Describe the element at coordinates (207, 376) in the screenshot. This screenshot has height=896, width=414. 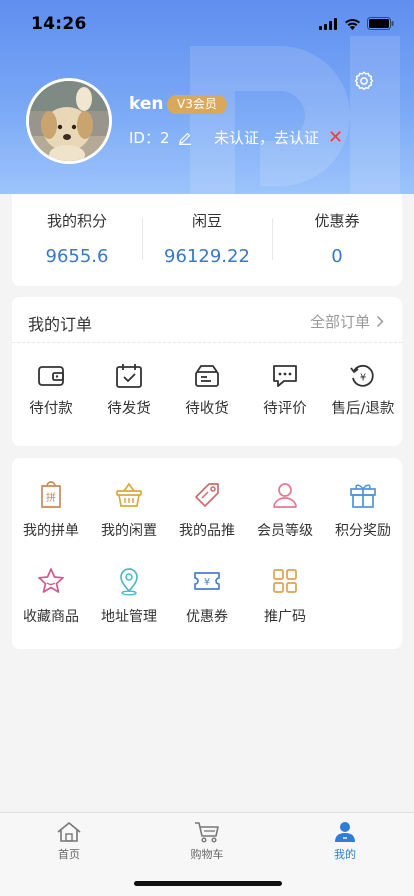
I see `delivery-box-icon` at that location.